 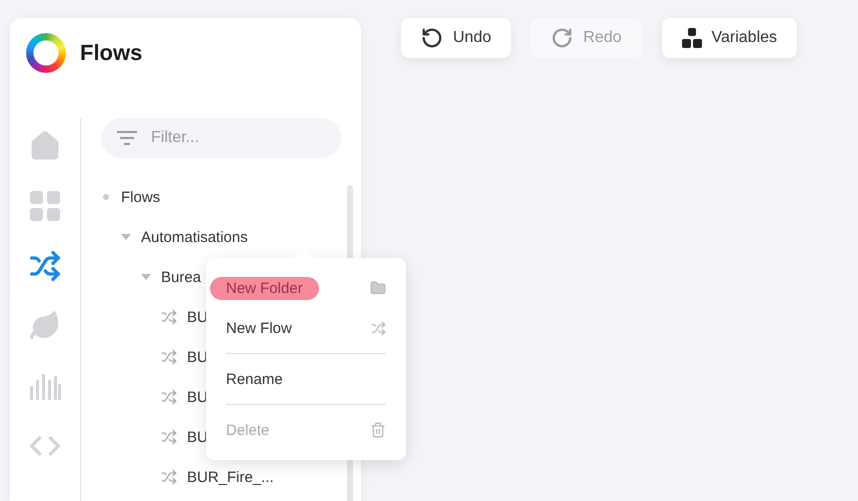 I want to click on redo-icon, so click(x=562, y=38).